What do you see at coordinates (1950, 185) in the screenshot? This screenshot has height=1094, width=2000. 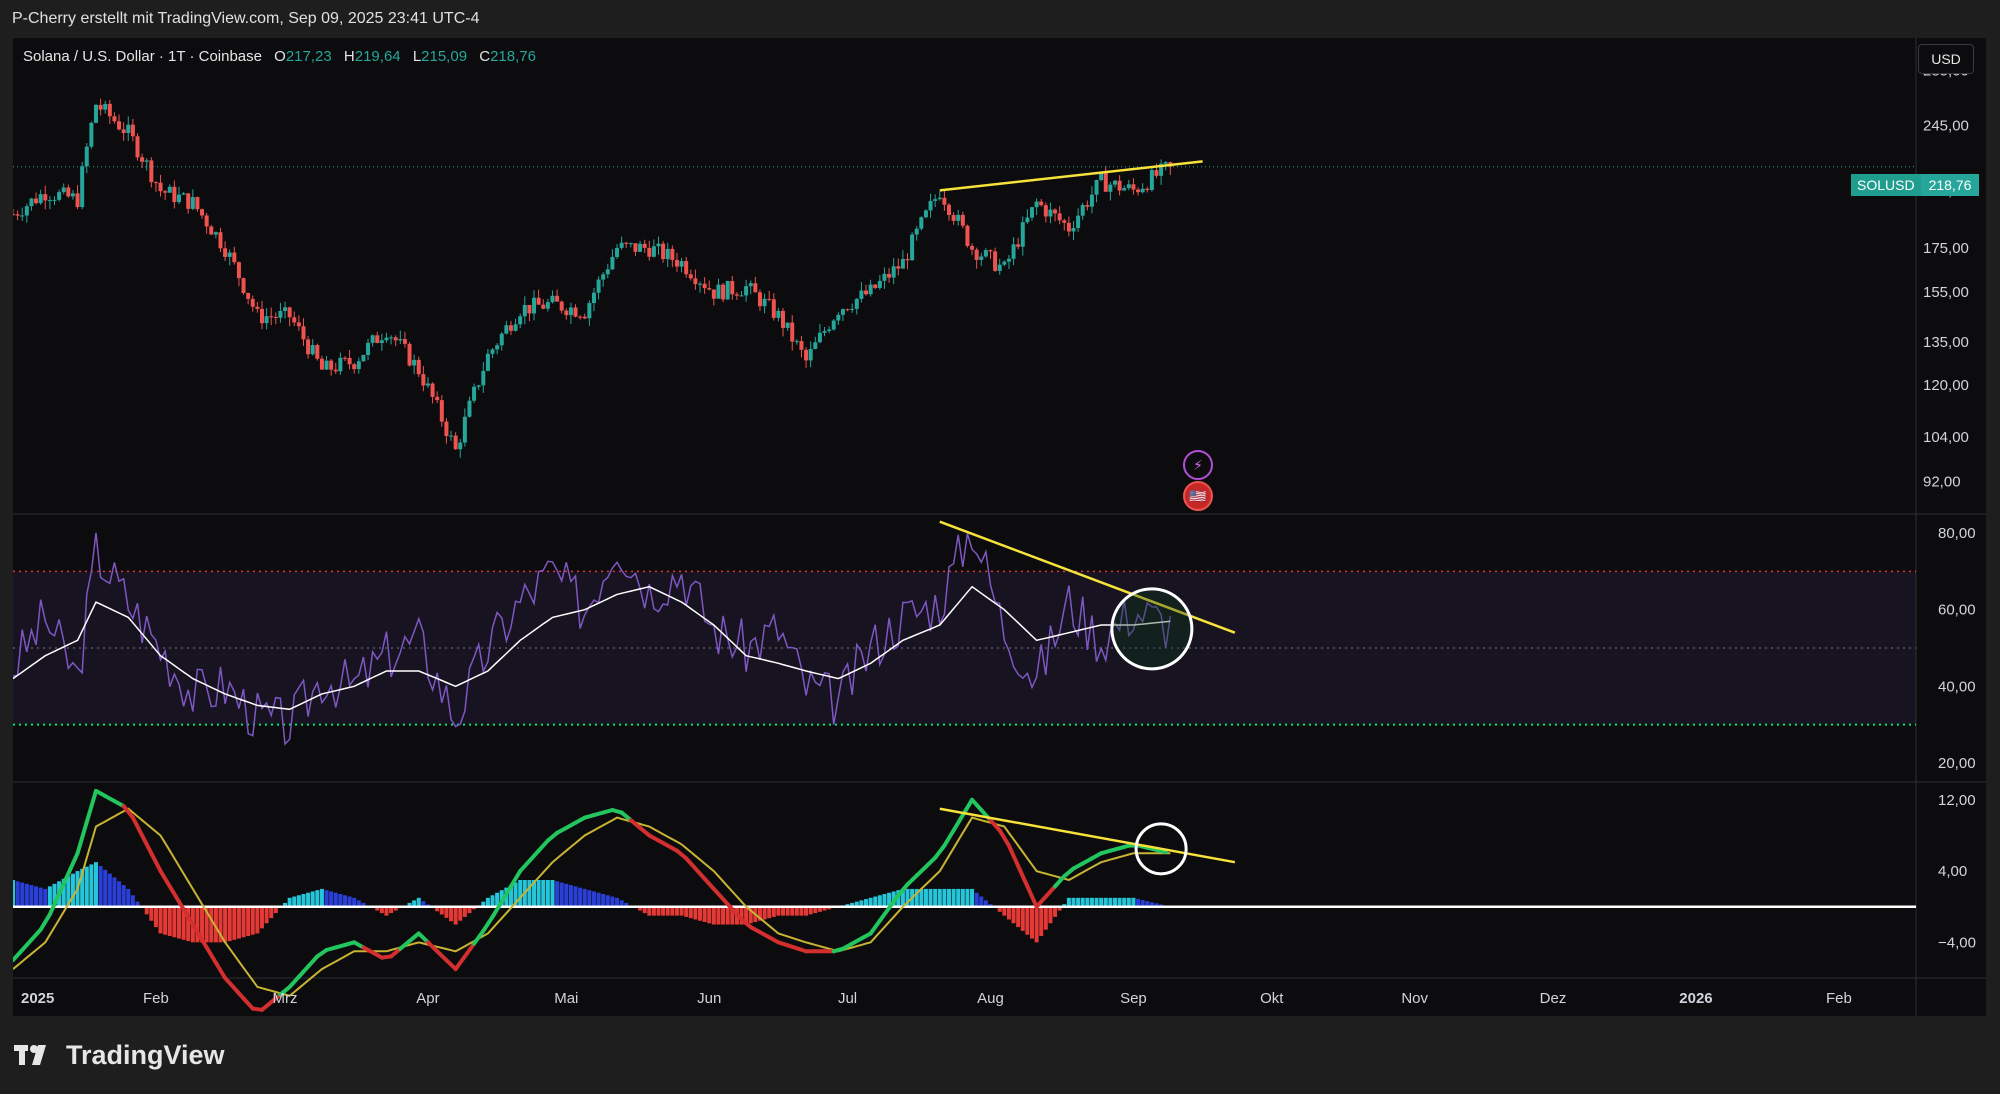 I see `price-tag-value: 218,76` at bounding box center [1950, 185].